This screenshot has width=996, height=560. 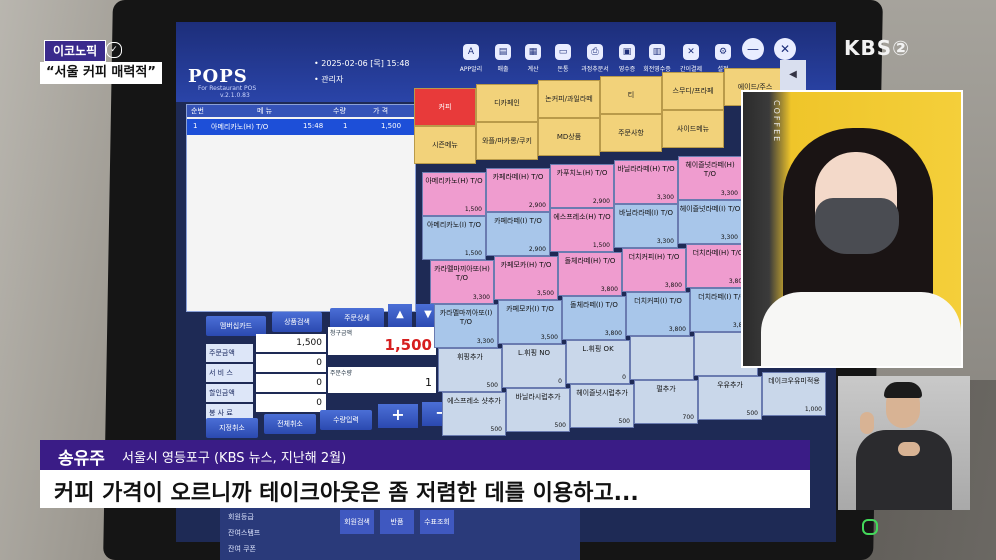 I want to click on power-led-icon, so click(x=870, y=527).